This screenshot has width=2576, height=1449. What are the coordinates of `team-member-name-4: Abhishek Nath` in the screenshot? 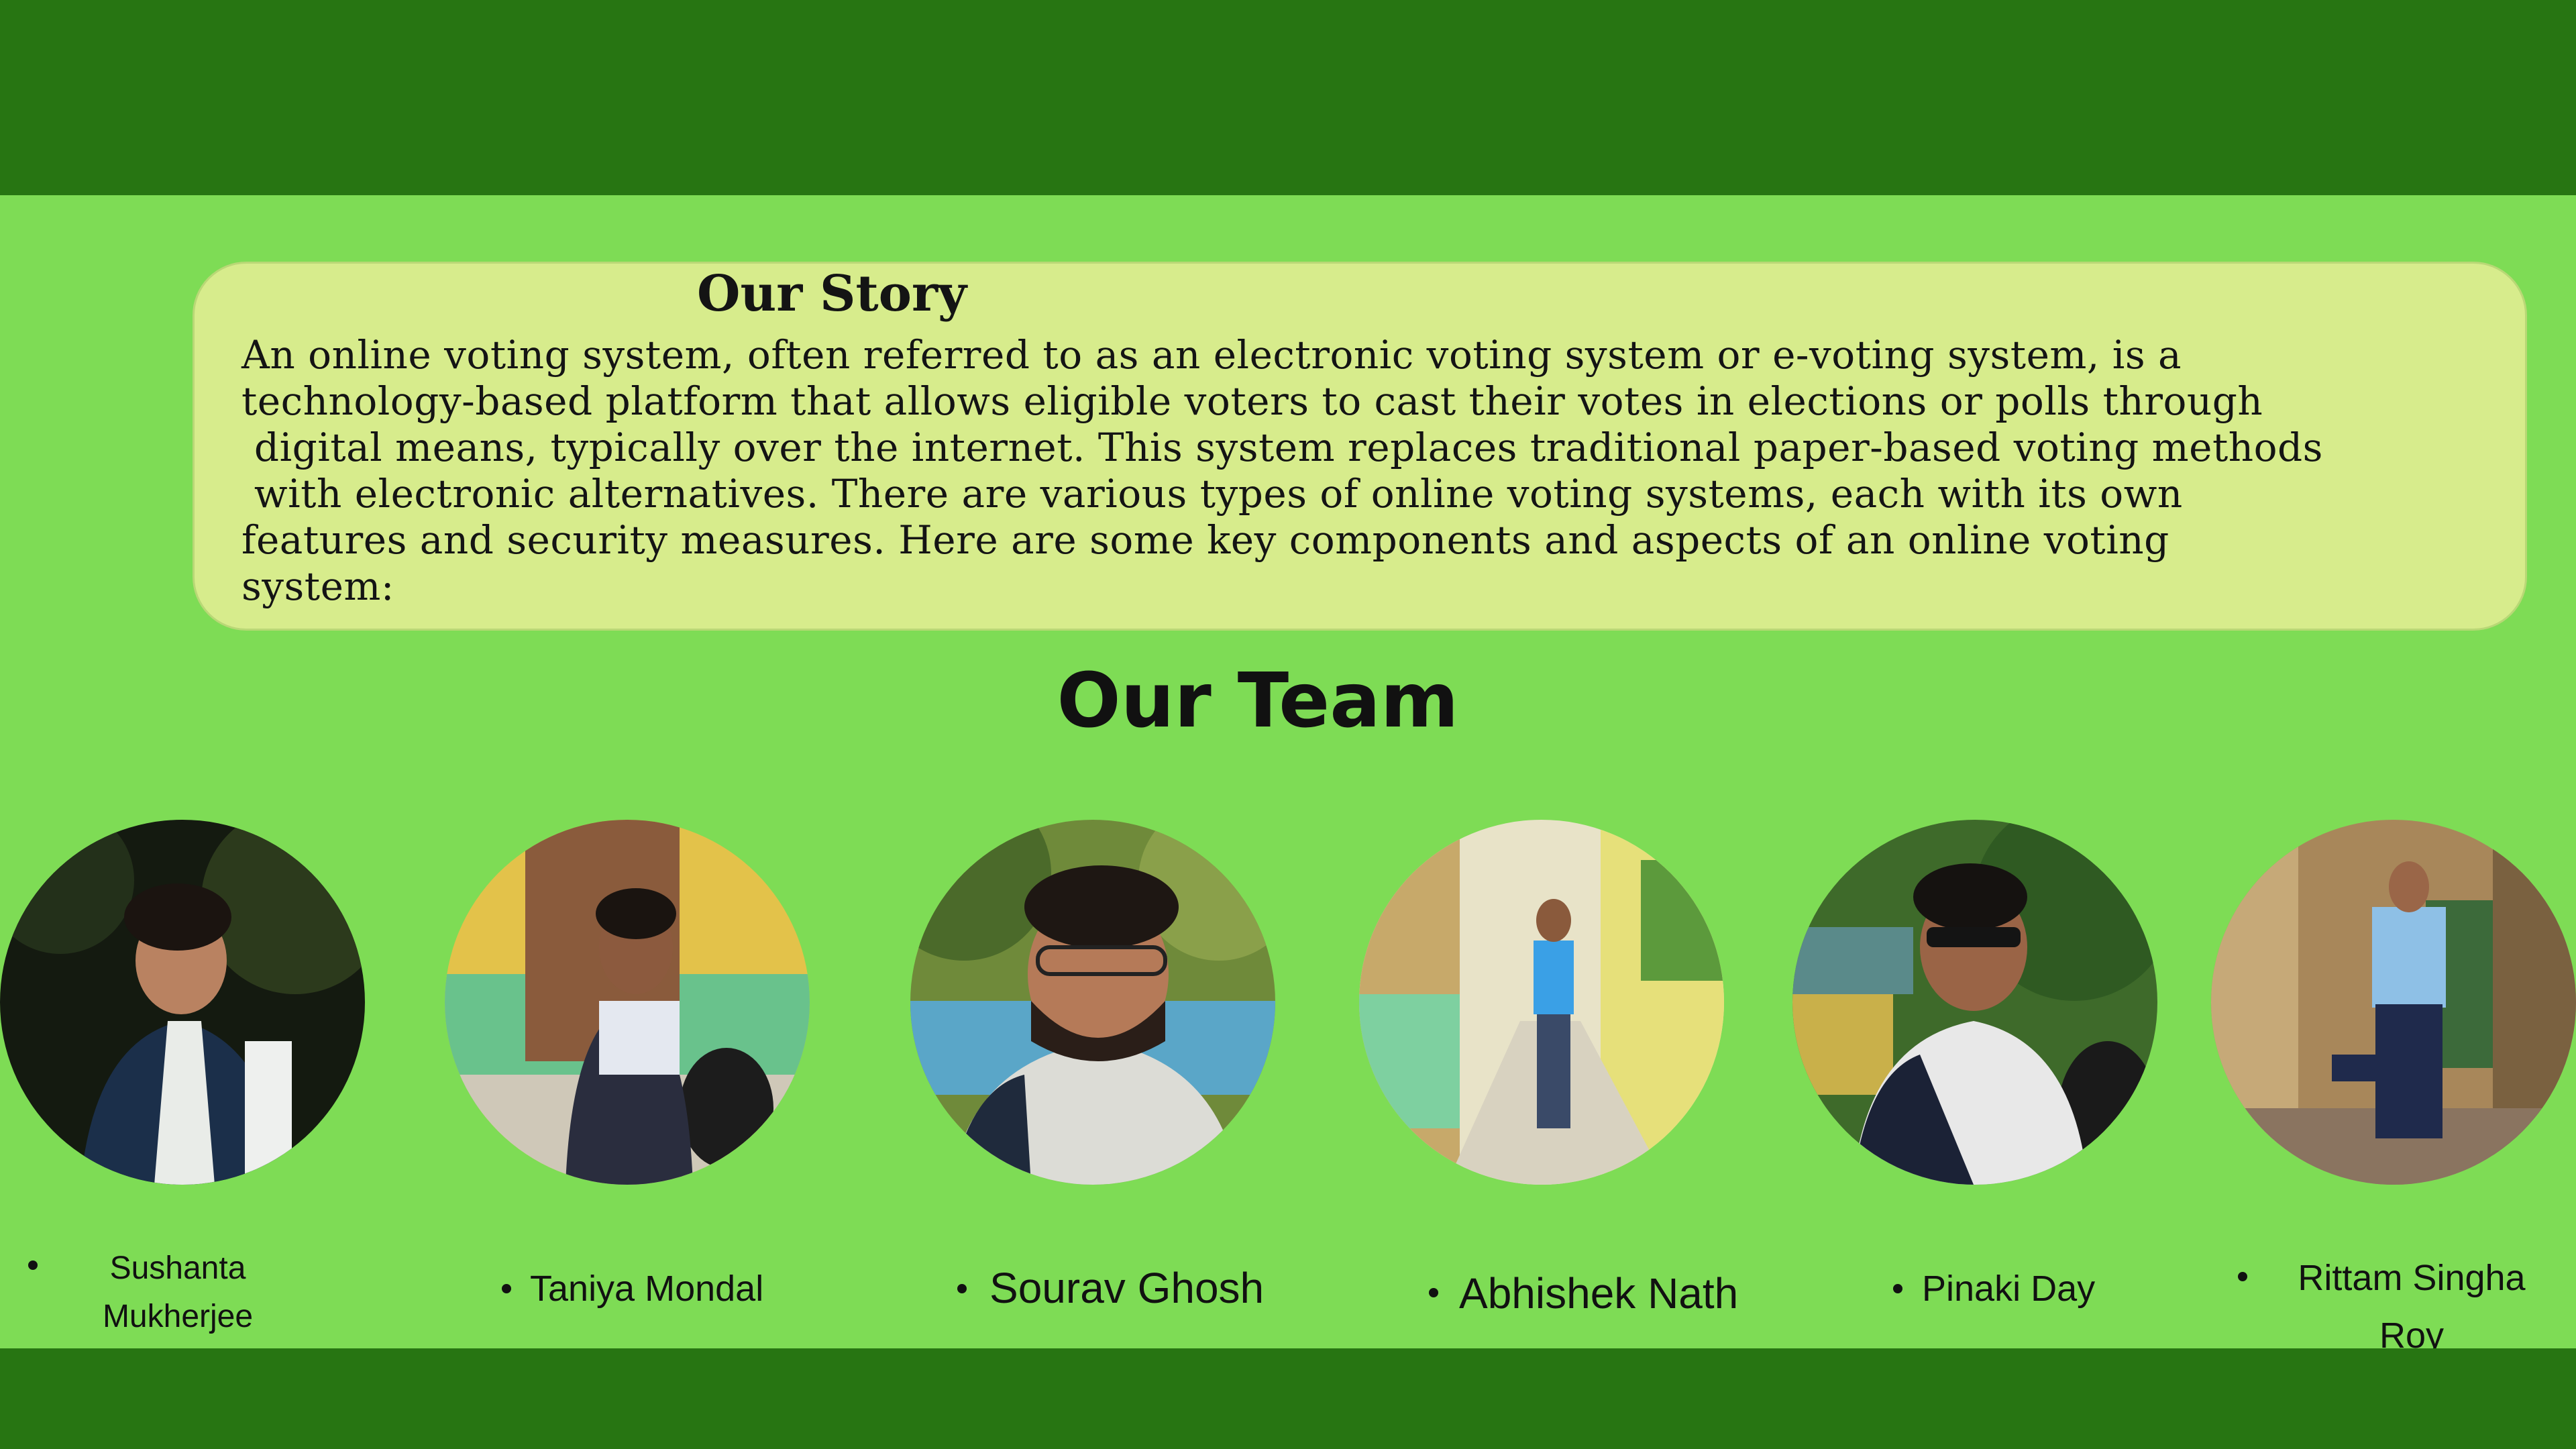 It's located at (1599, 1293).